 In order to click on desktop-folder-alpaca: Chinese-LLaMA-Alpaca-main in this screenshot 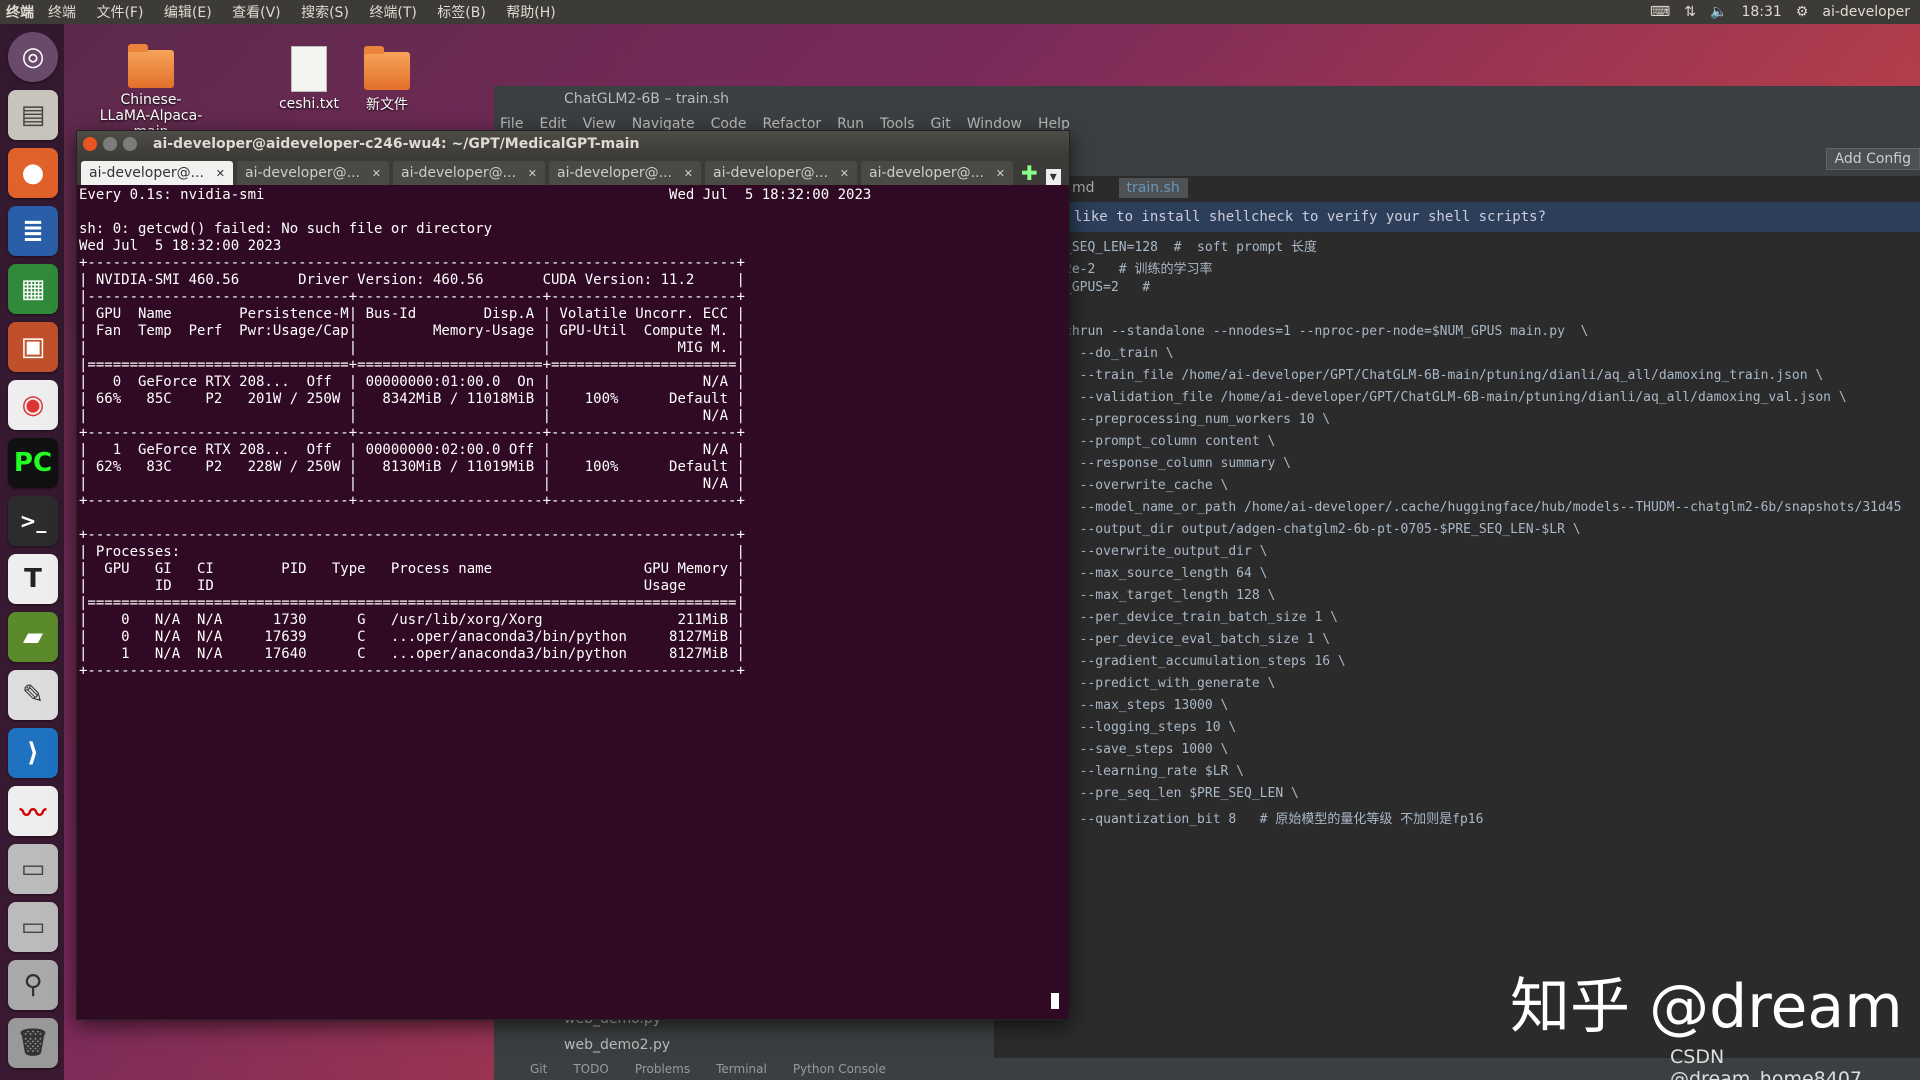, I will do `click(151, 92)`.